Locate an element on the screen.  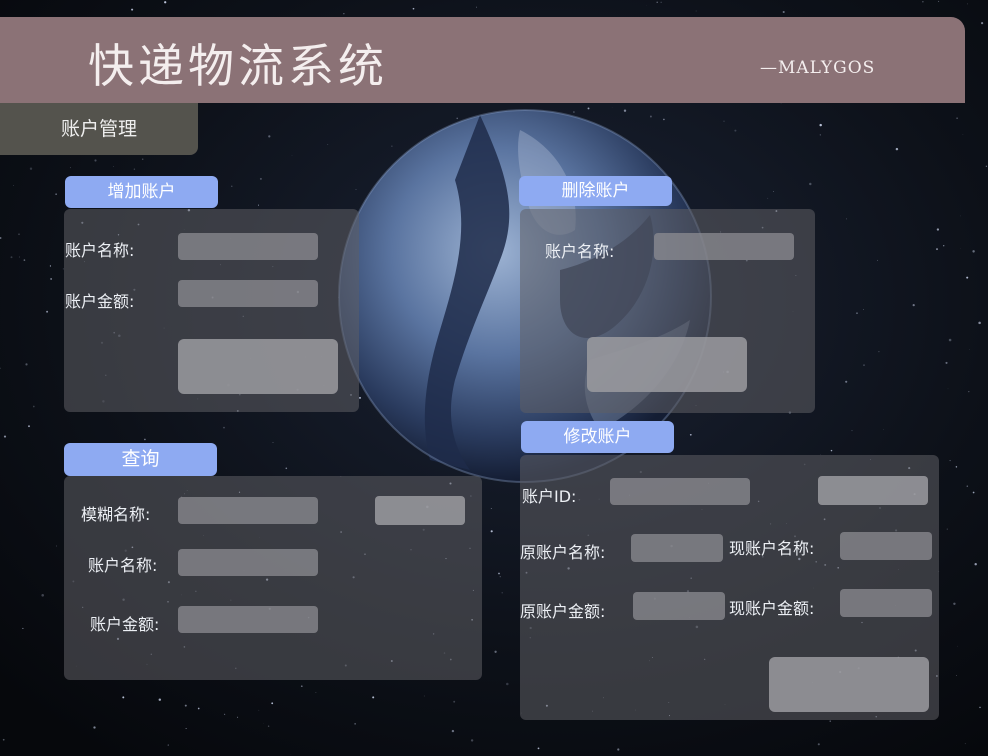
modify-id-label: 账户ID: is located at coordinates (549, 496).